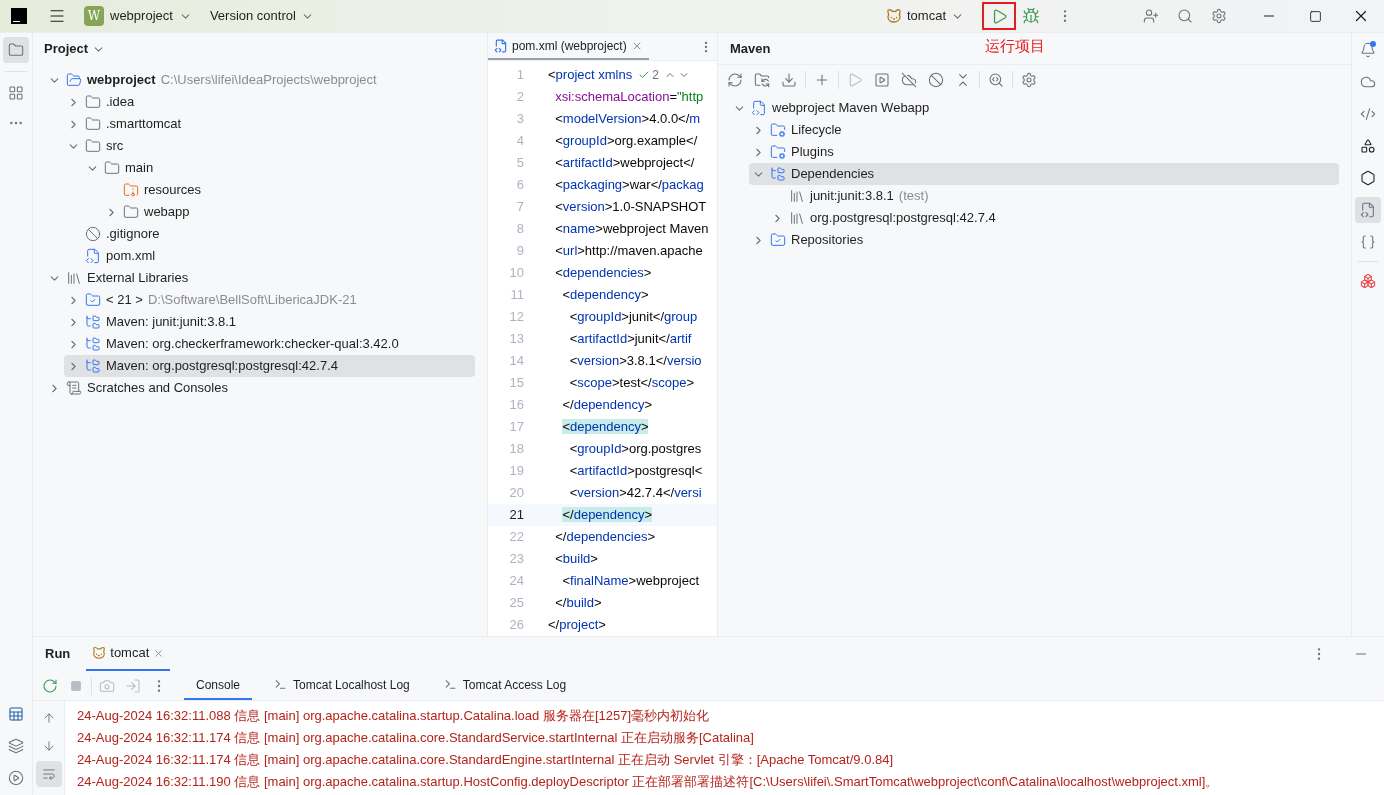  I want to click on line-number: 16, so click(516, 405).